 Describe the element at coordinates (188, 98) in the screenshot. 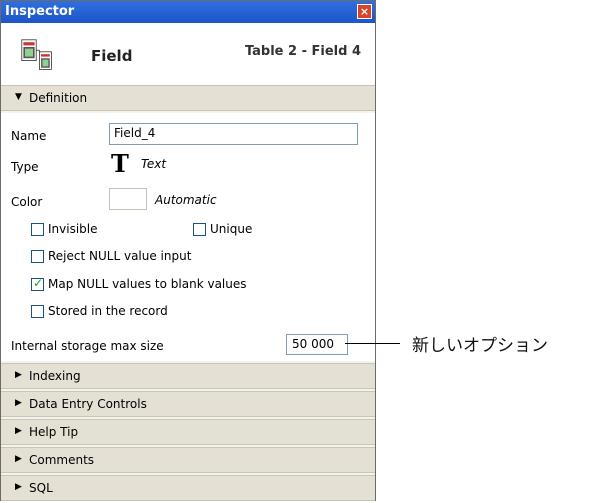

I see `section-definition: ▼ Definition` at that location.